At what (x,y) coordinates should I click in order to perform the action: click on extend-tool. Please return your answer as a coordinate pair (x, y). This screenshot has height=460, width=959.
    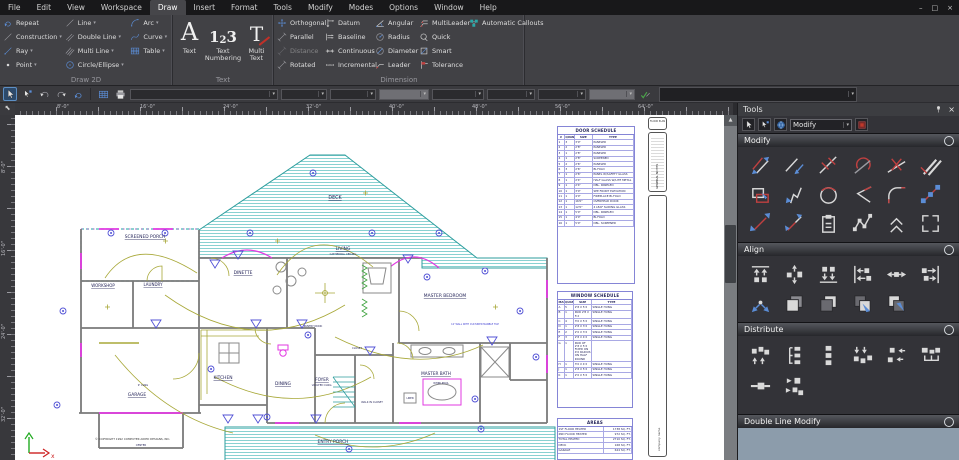
    Looking at the image, I should click on (794, 165).